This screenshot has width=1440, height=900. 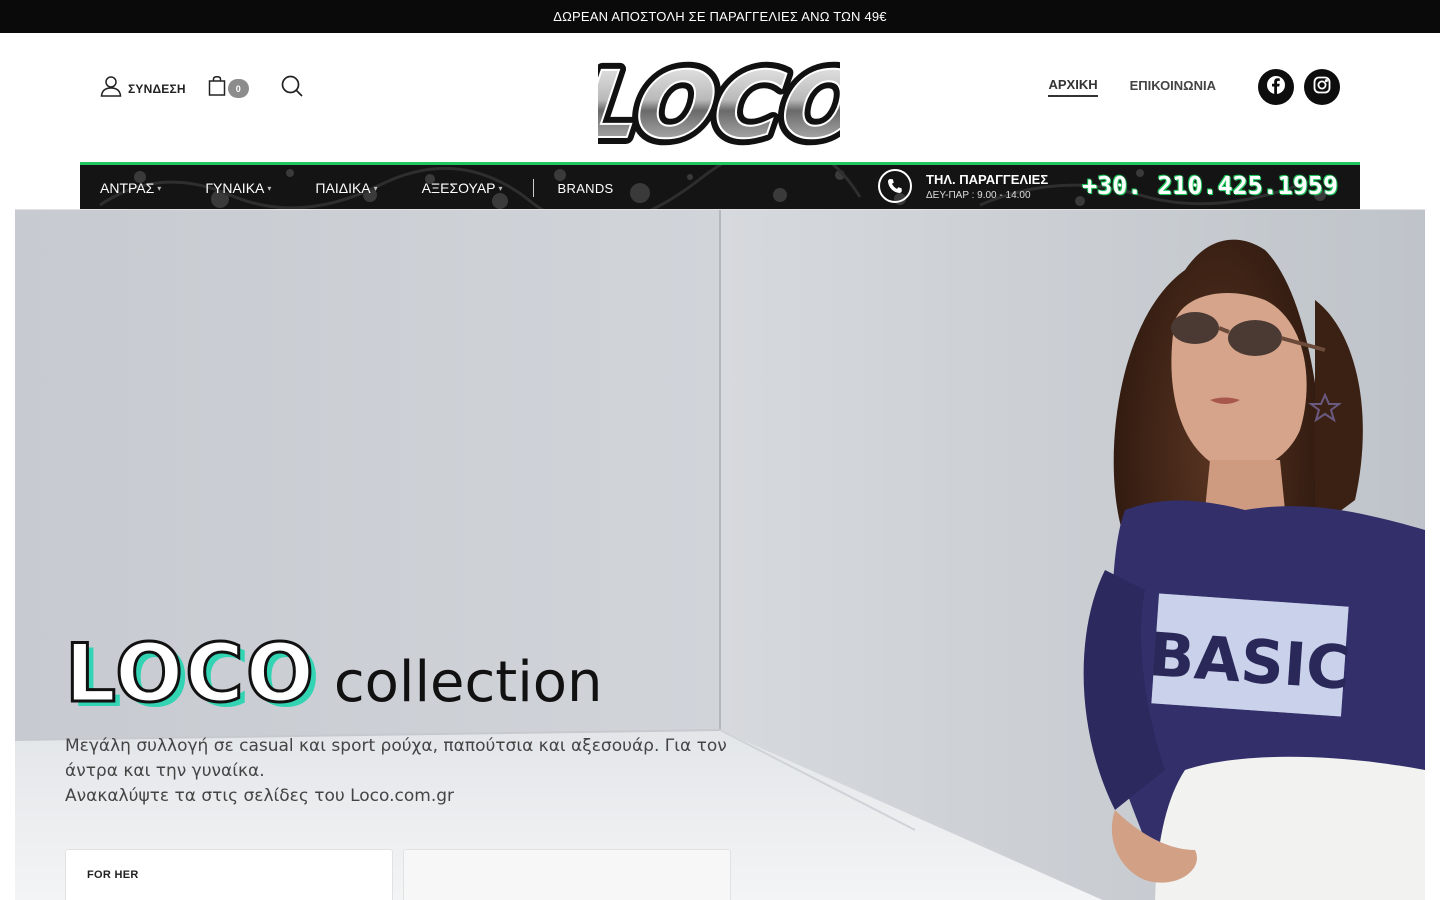 I want to click on nav-home-link: ΑΡΧΙΚΗ, so click(x=1073, y=87).